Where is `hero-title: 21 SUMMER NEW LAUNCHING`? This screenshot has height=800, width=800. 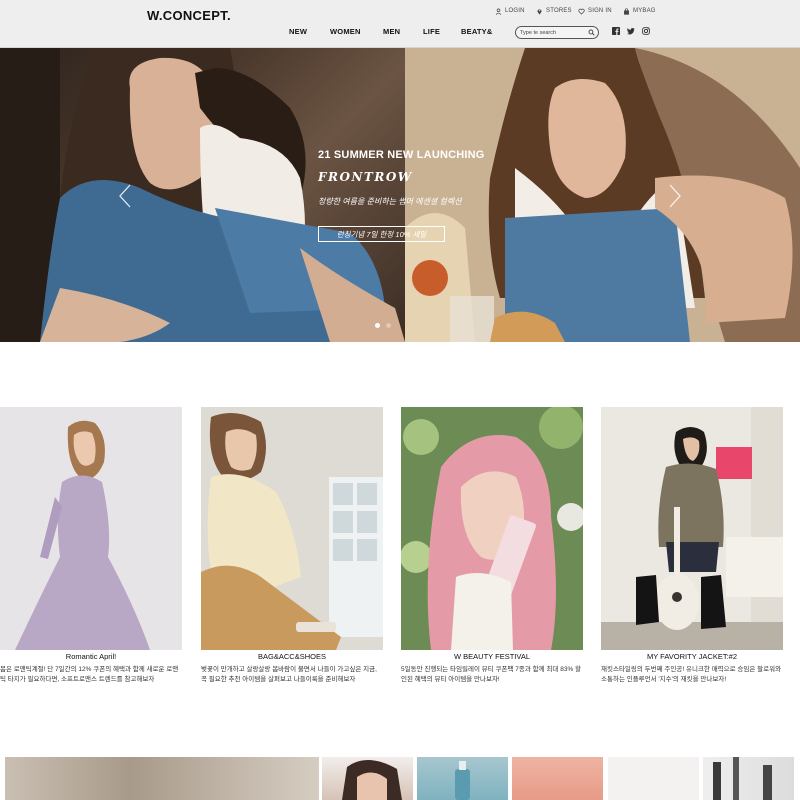
hero-title: 21 SUMMER NEW LAUNCHING is located at coordinates (401, 155).